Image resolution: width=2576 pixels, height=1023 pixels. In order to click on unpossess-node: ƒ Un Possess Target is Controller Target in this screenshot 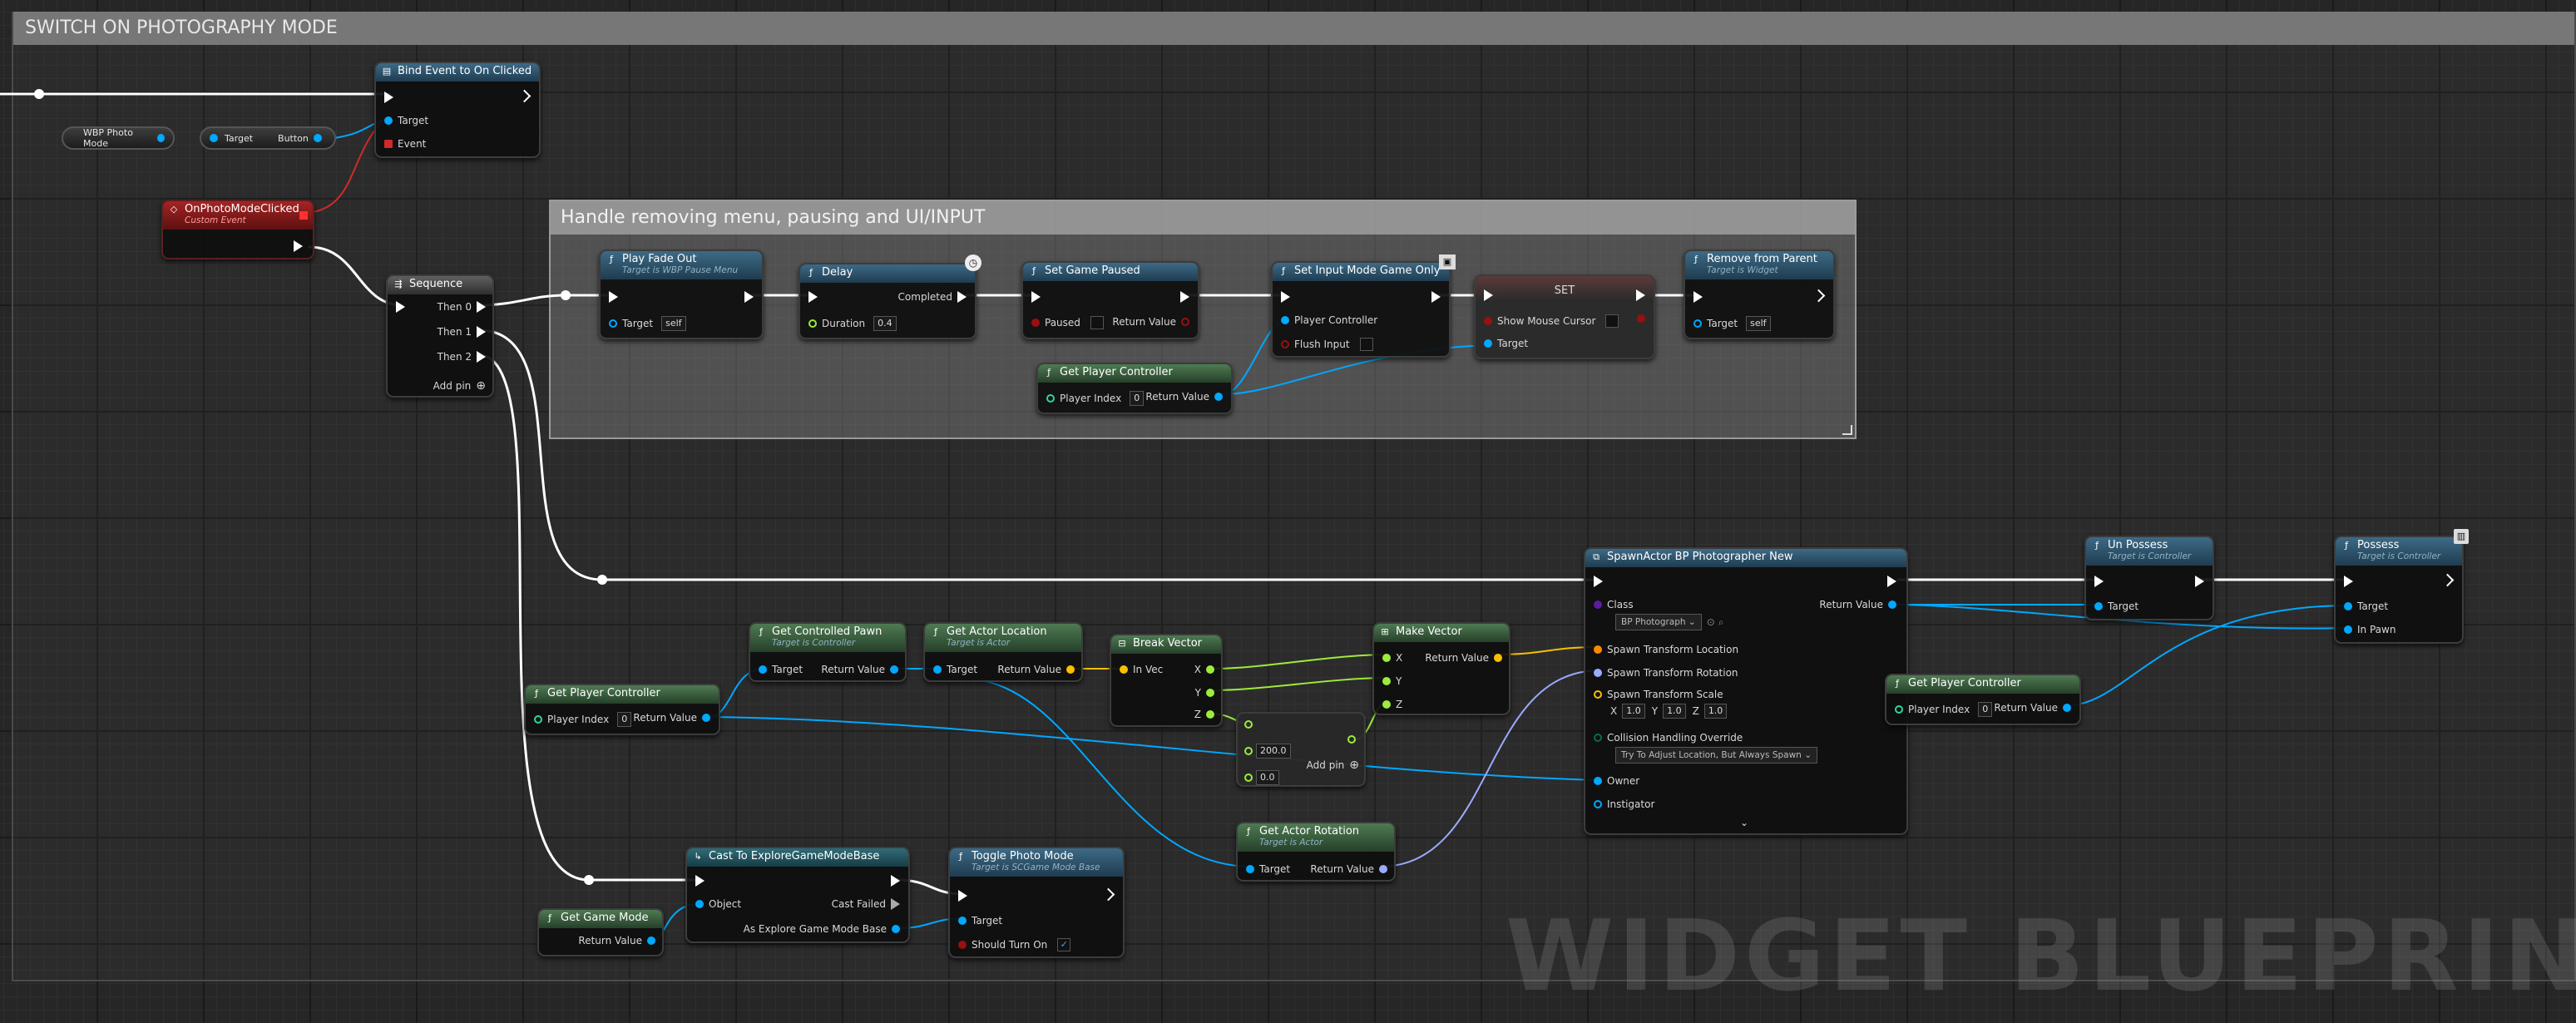, I will do `click(2149, 578)`.